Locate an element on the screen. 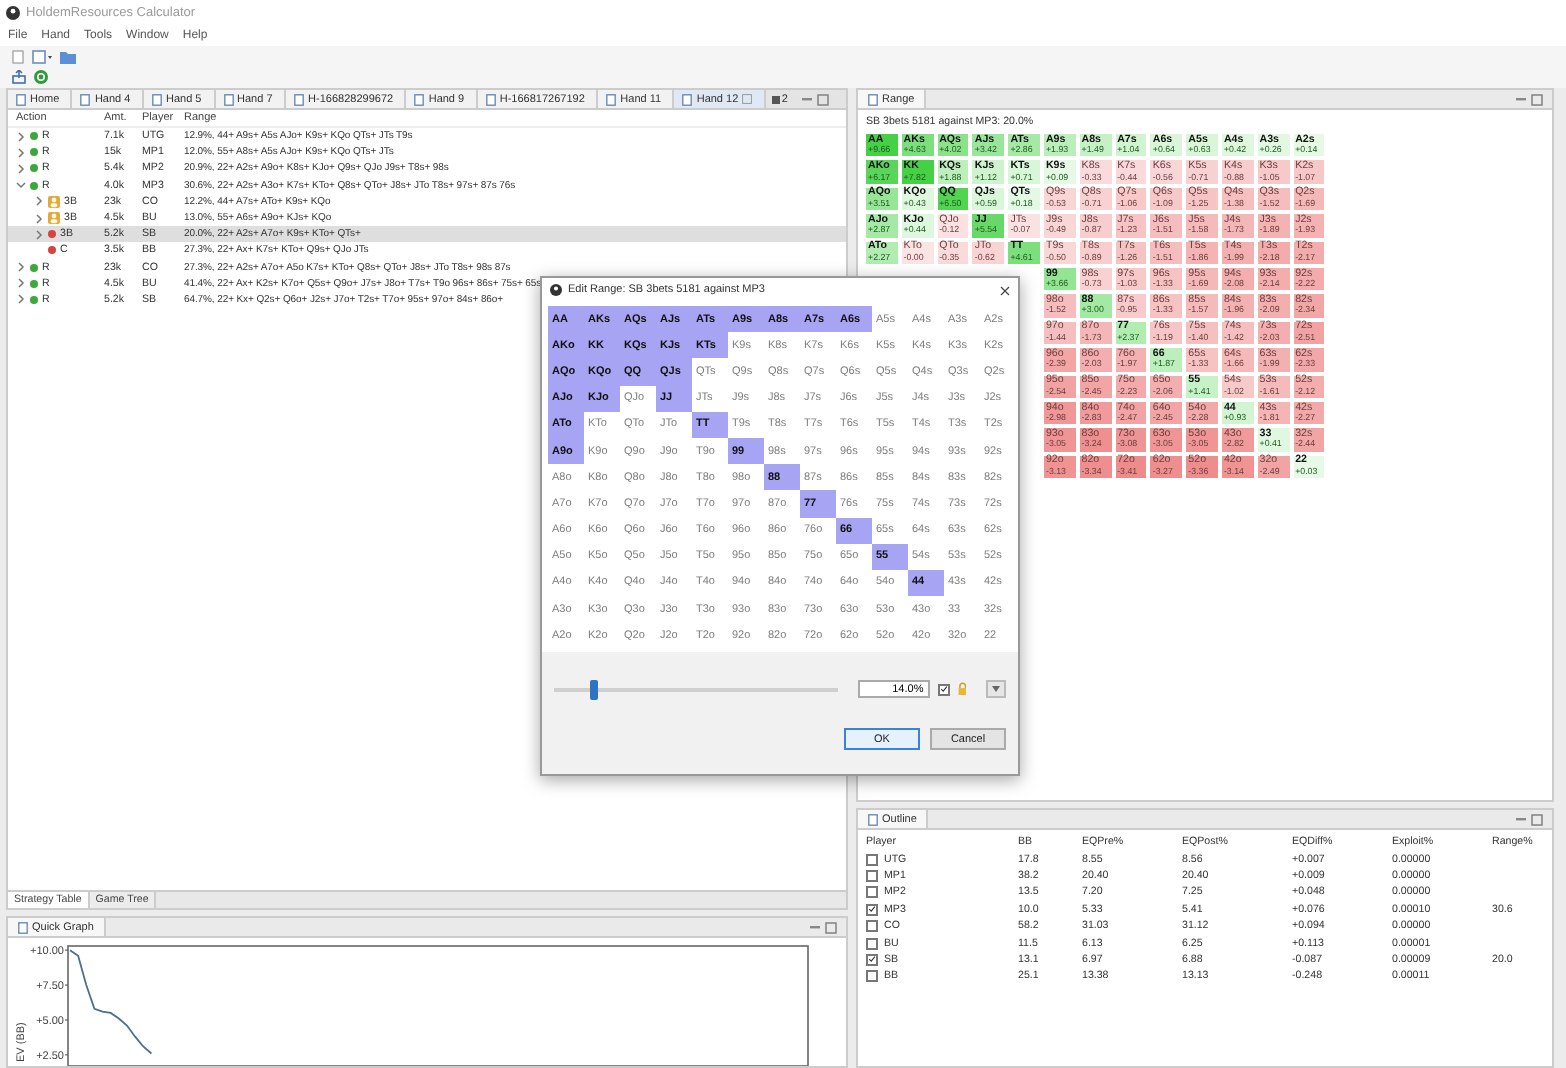 This screenshot has width=1566, height=1068. slider-thumb is located at coordinates (593, 689).